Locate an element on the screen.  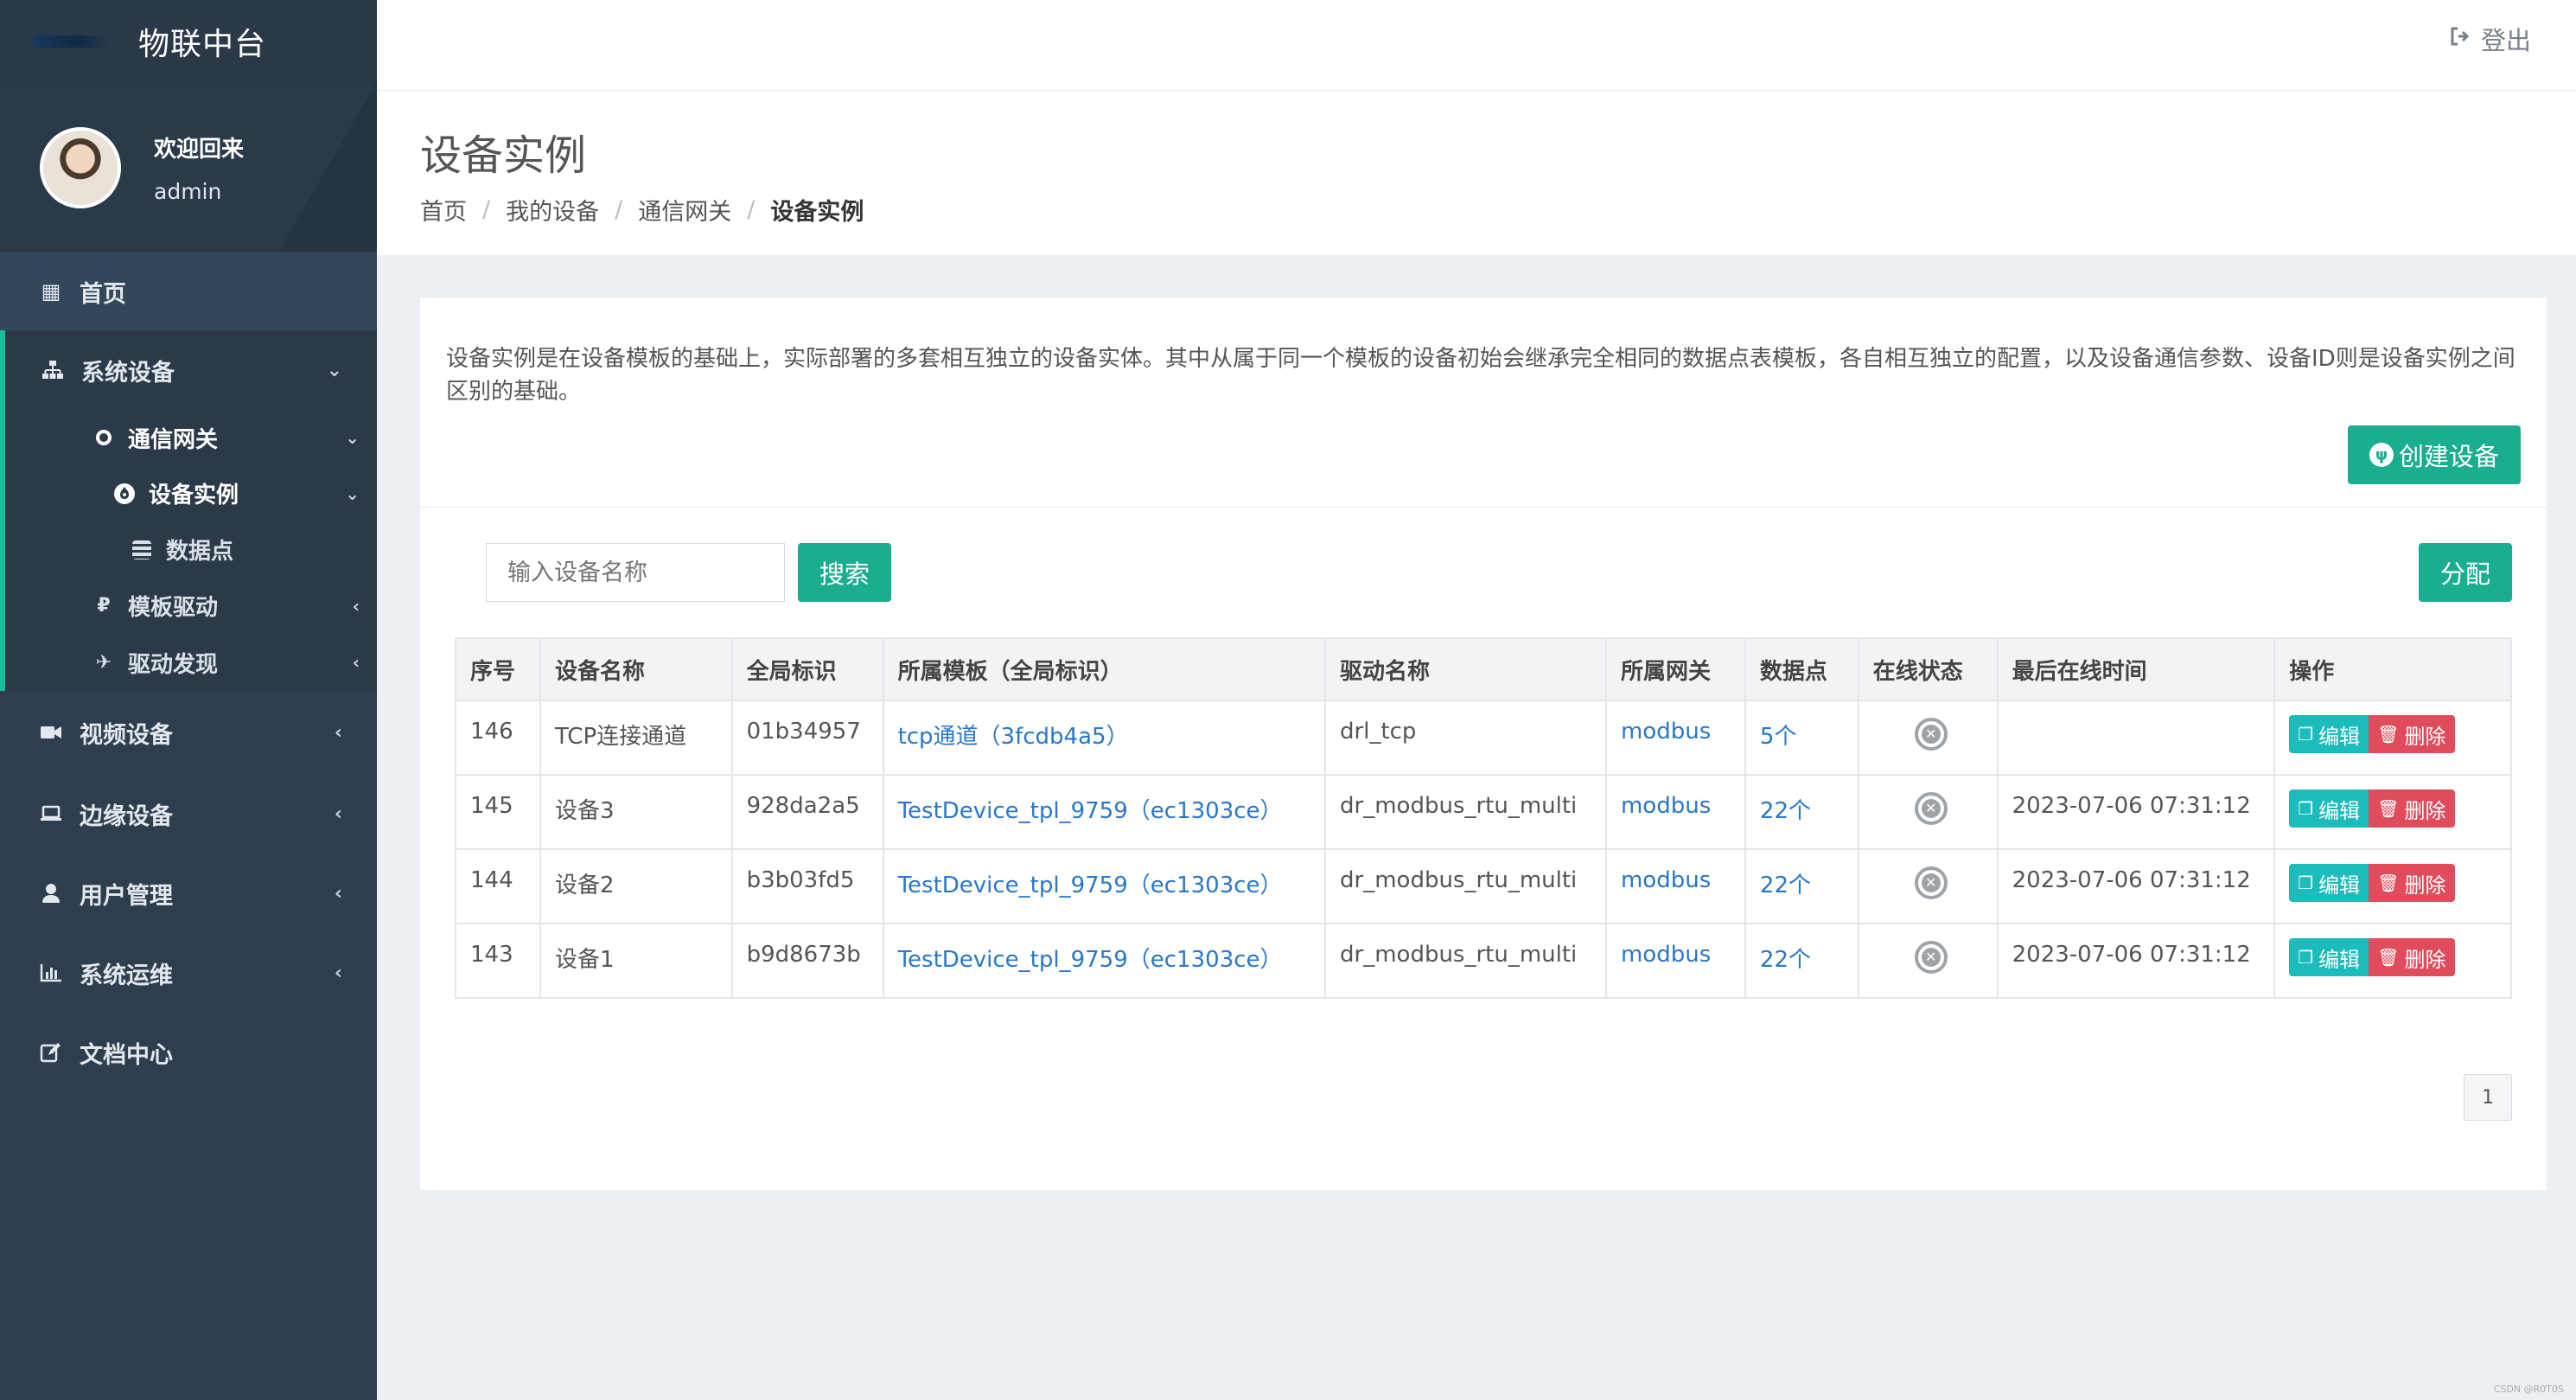
col-header: 所属模板（全局标识） is located at coordinates (1104, 669).